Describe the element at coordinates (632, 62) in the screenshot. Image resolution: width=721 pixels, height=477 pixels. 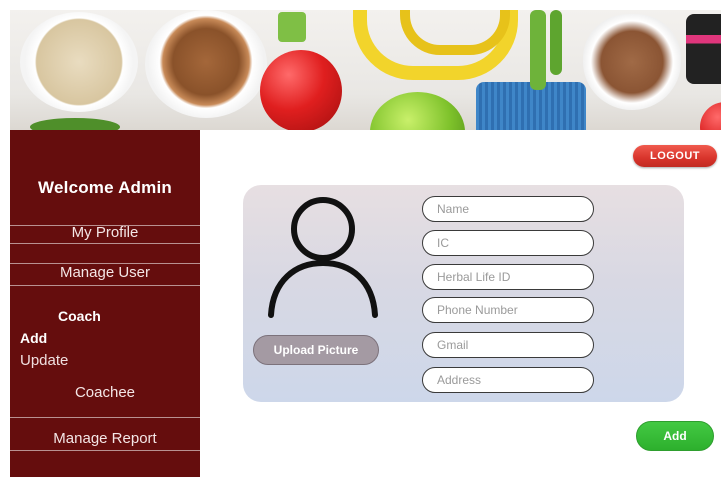
I see `almond-bowl-image` at that location.